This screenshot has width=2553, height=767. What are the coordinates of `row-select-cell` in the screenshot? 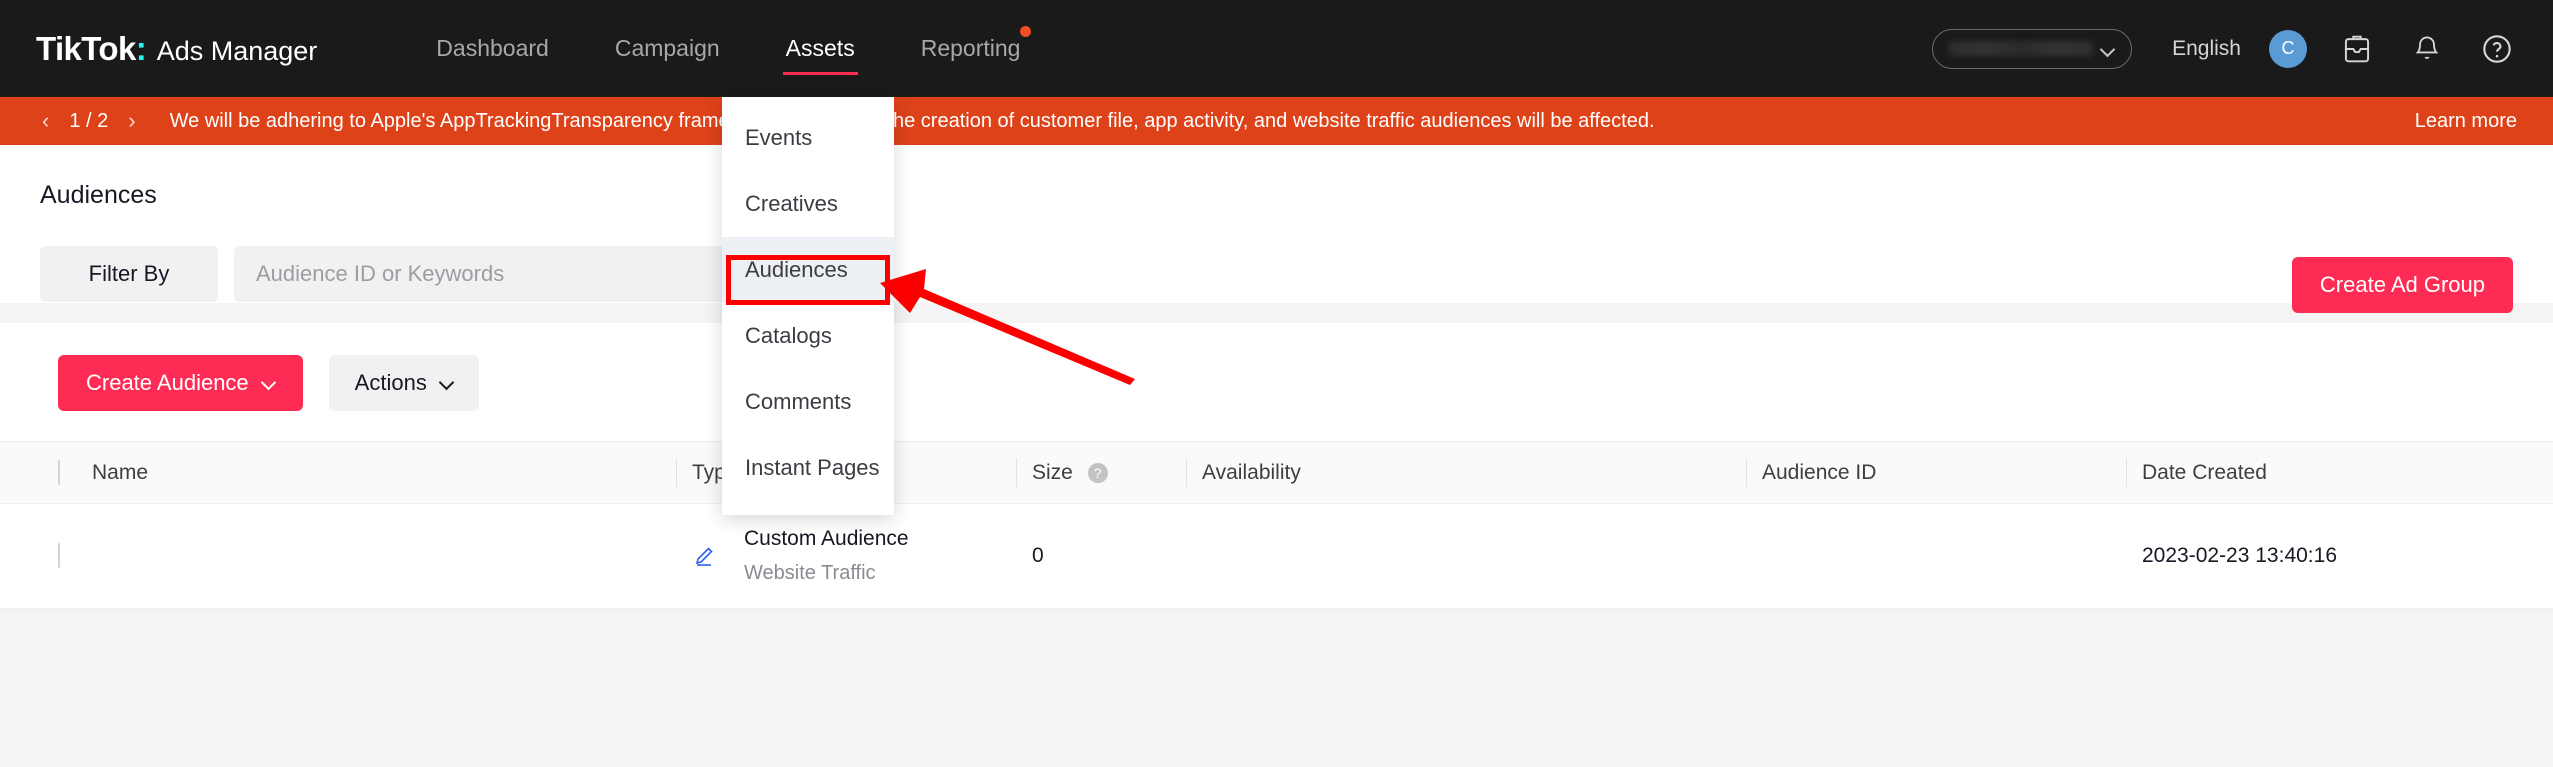 It's located at (38, 556).